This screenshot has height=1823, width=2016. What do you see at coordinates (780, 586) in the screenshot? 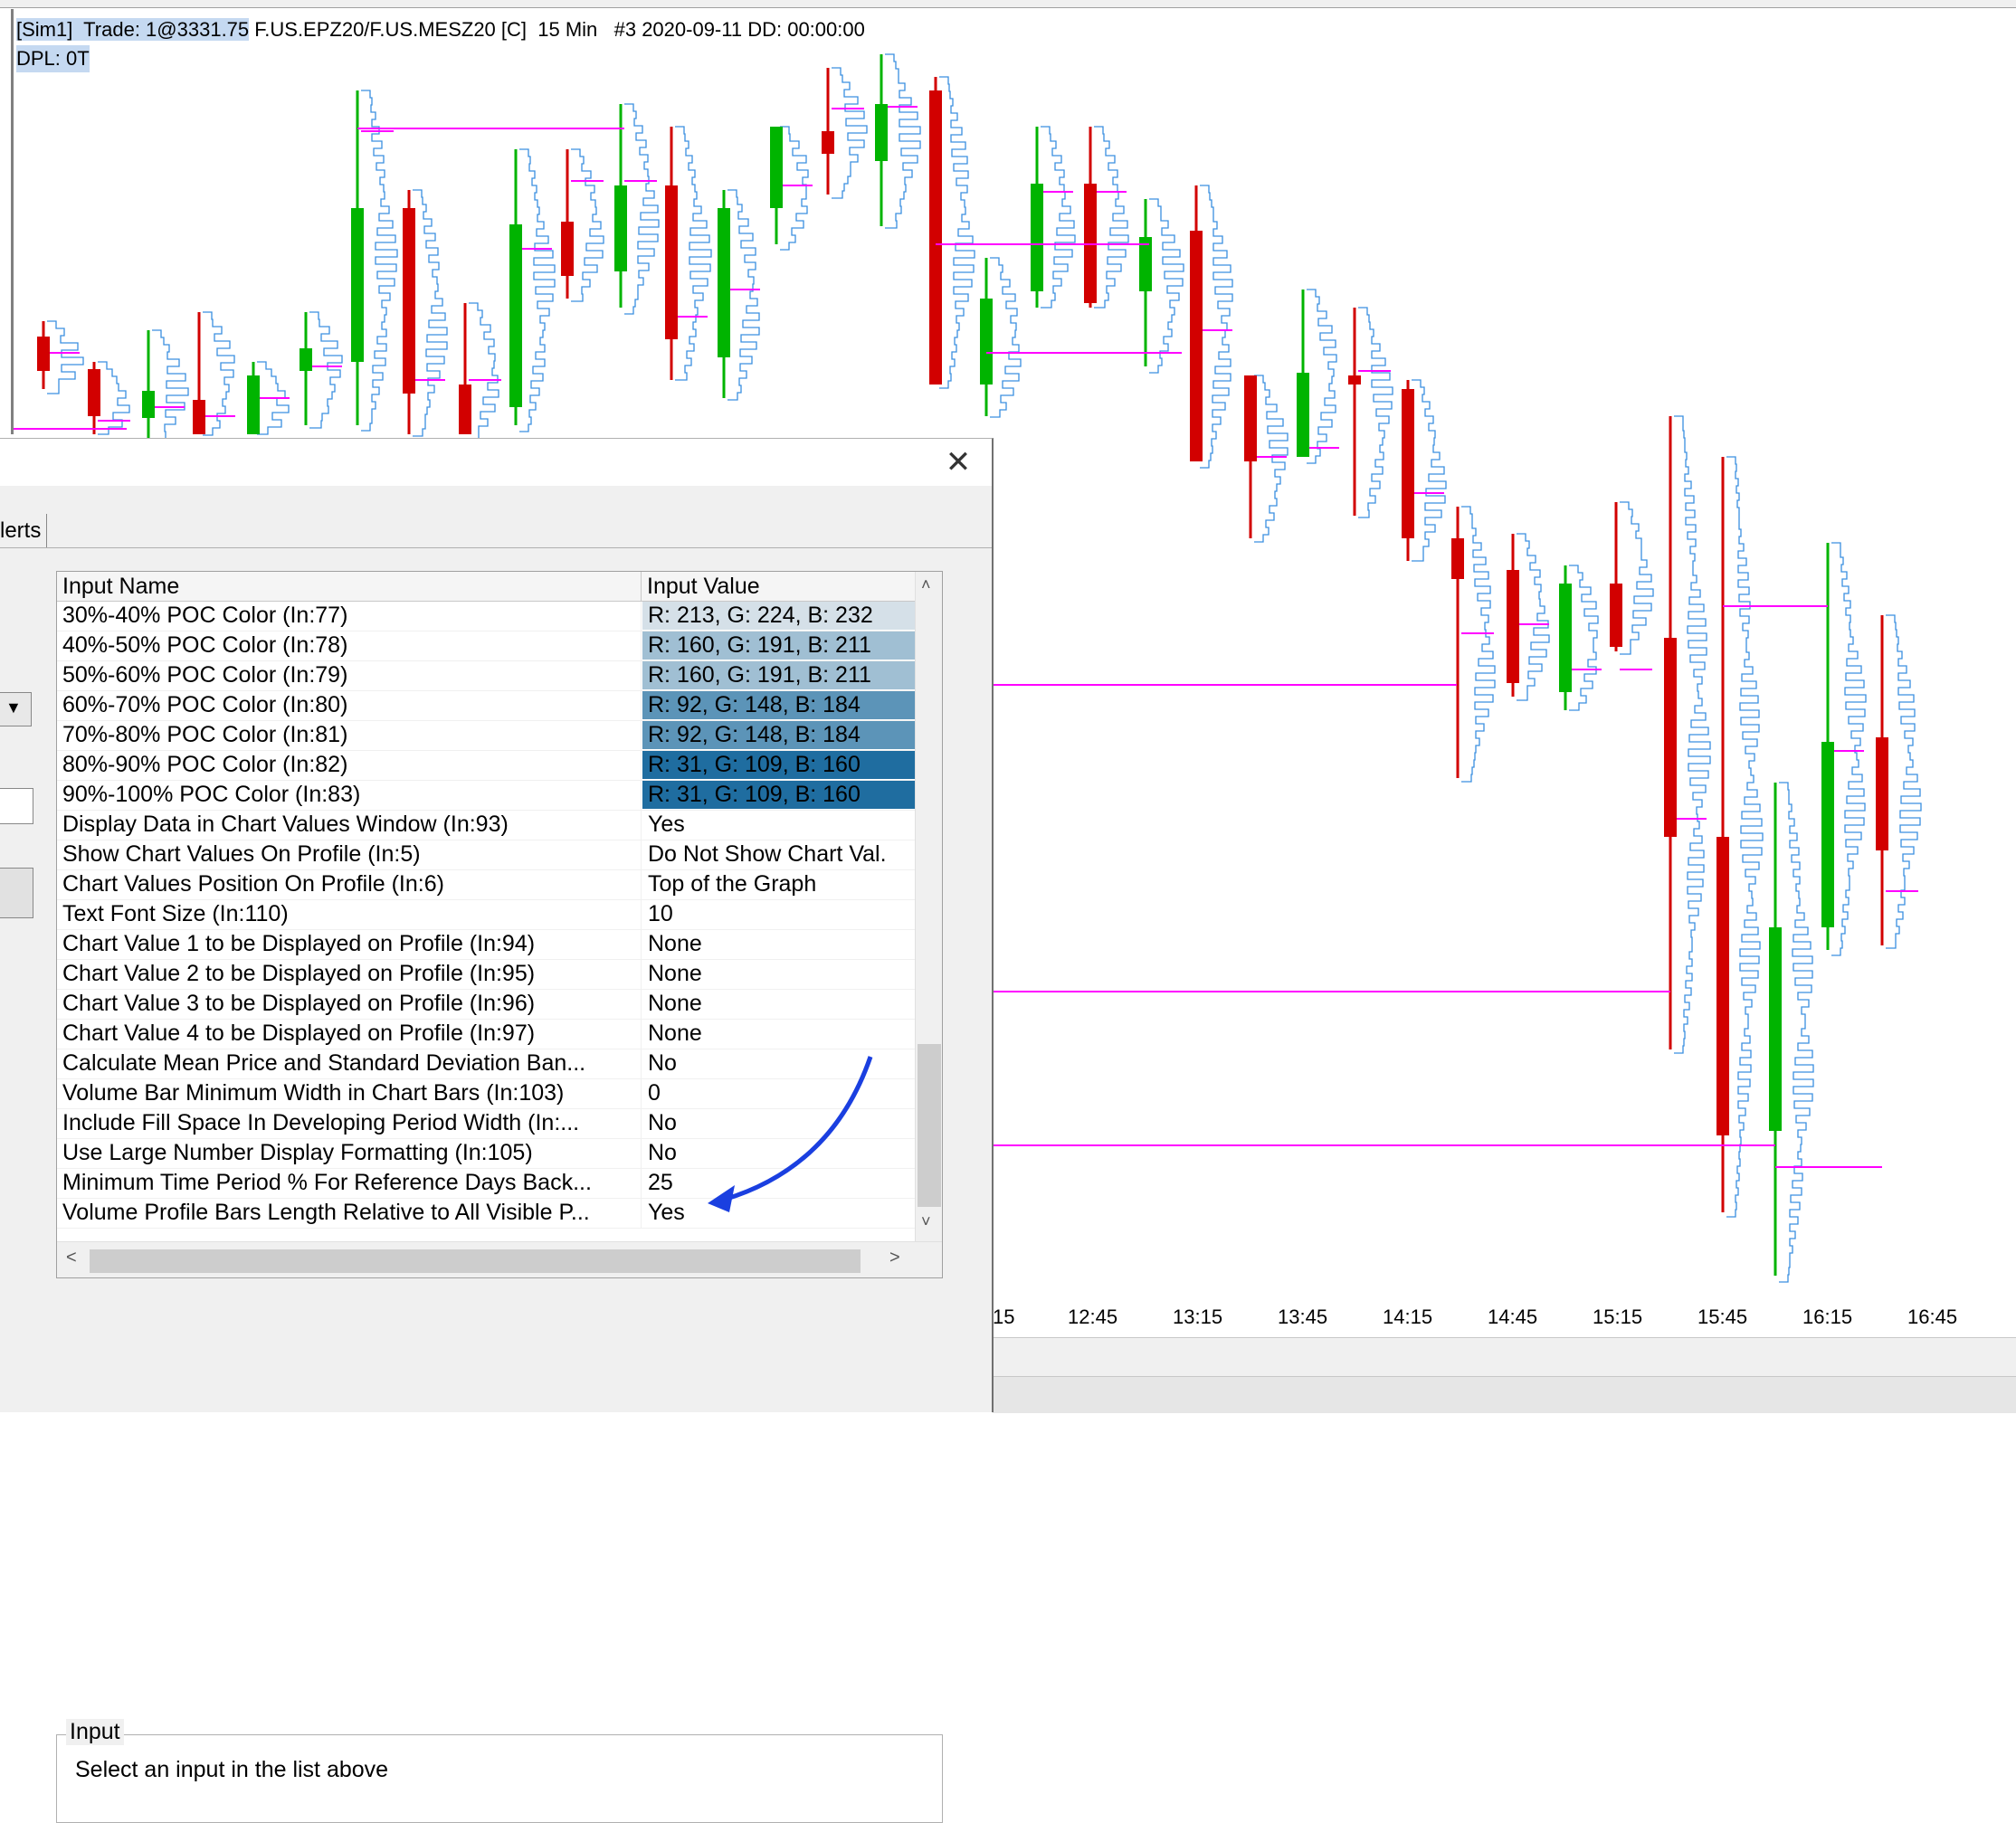
I see `column-header-input-value: Input Value` at bounding box center [780, 586].